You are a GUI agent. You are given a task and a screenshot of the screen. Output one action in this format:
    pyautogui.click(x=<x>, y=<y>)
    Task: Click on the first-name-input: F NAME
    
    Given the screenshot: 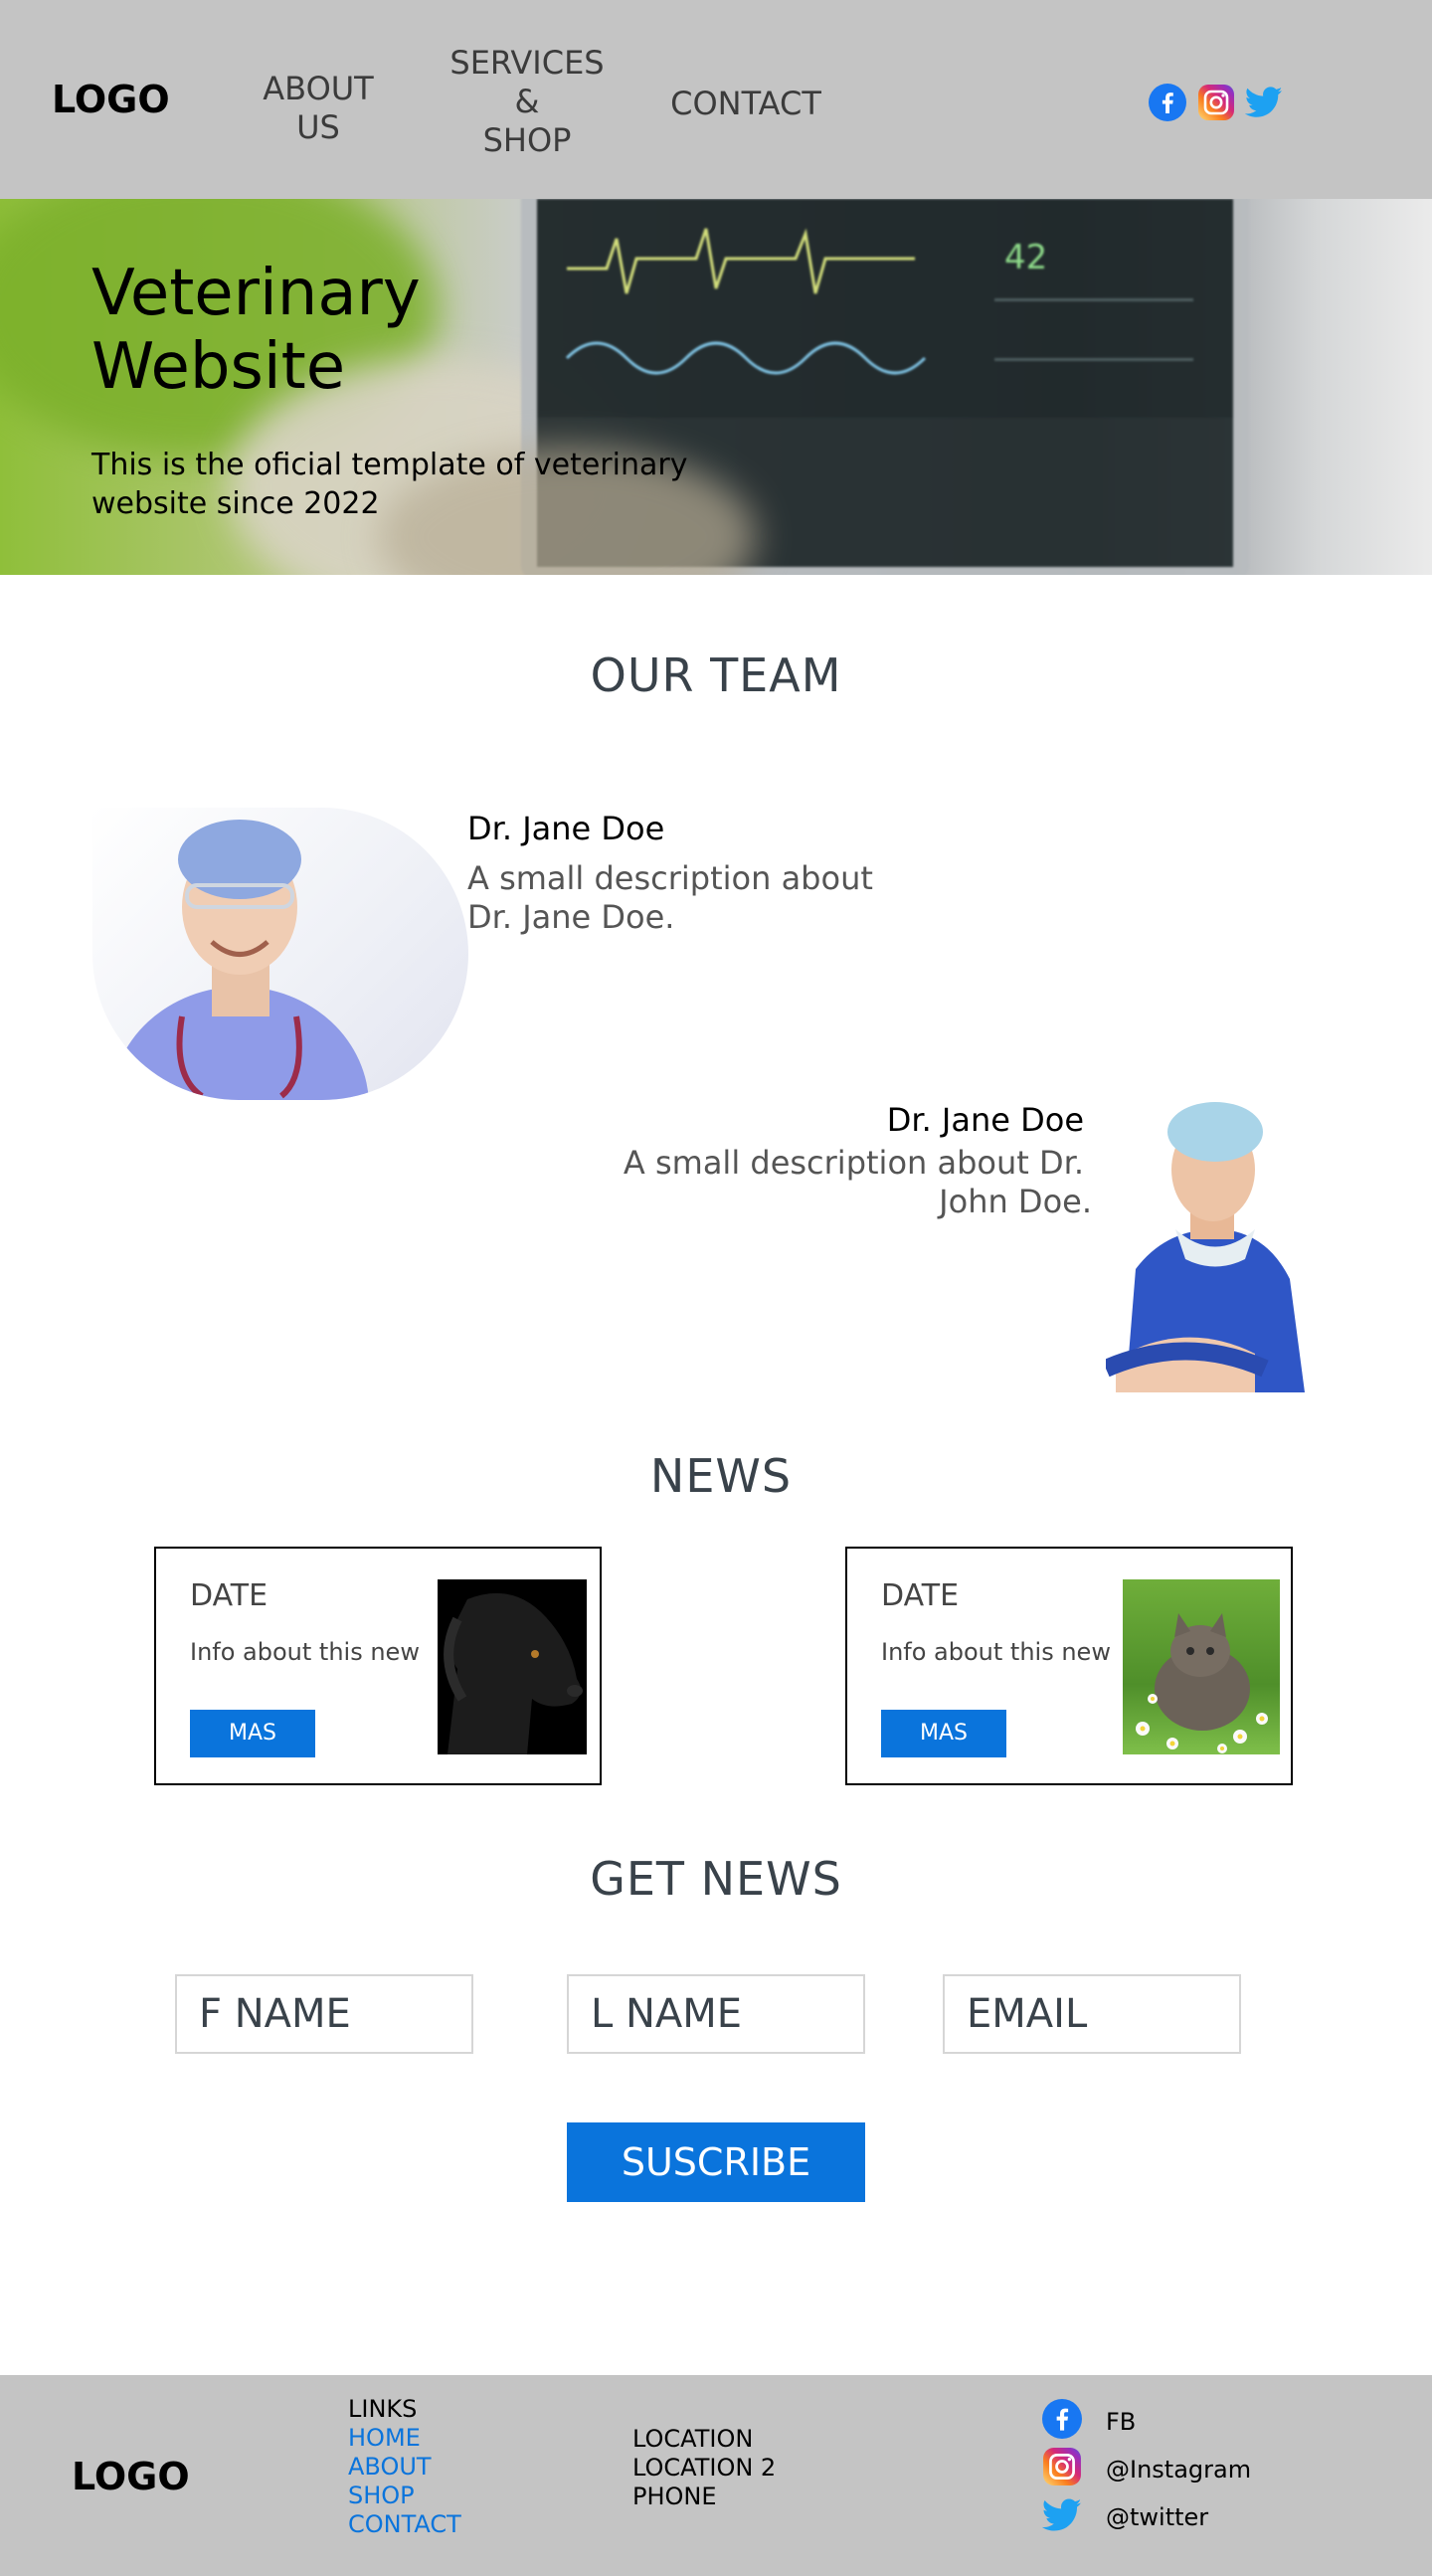 What is the action you would take?
    pyautogui.click(x=324, y=2014)
    